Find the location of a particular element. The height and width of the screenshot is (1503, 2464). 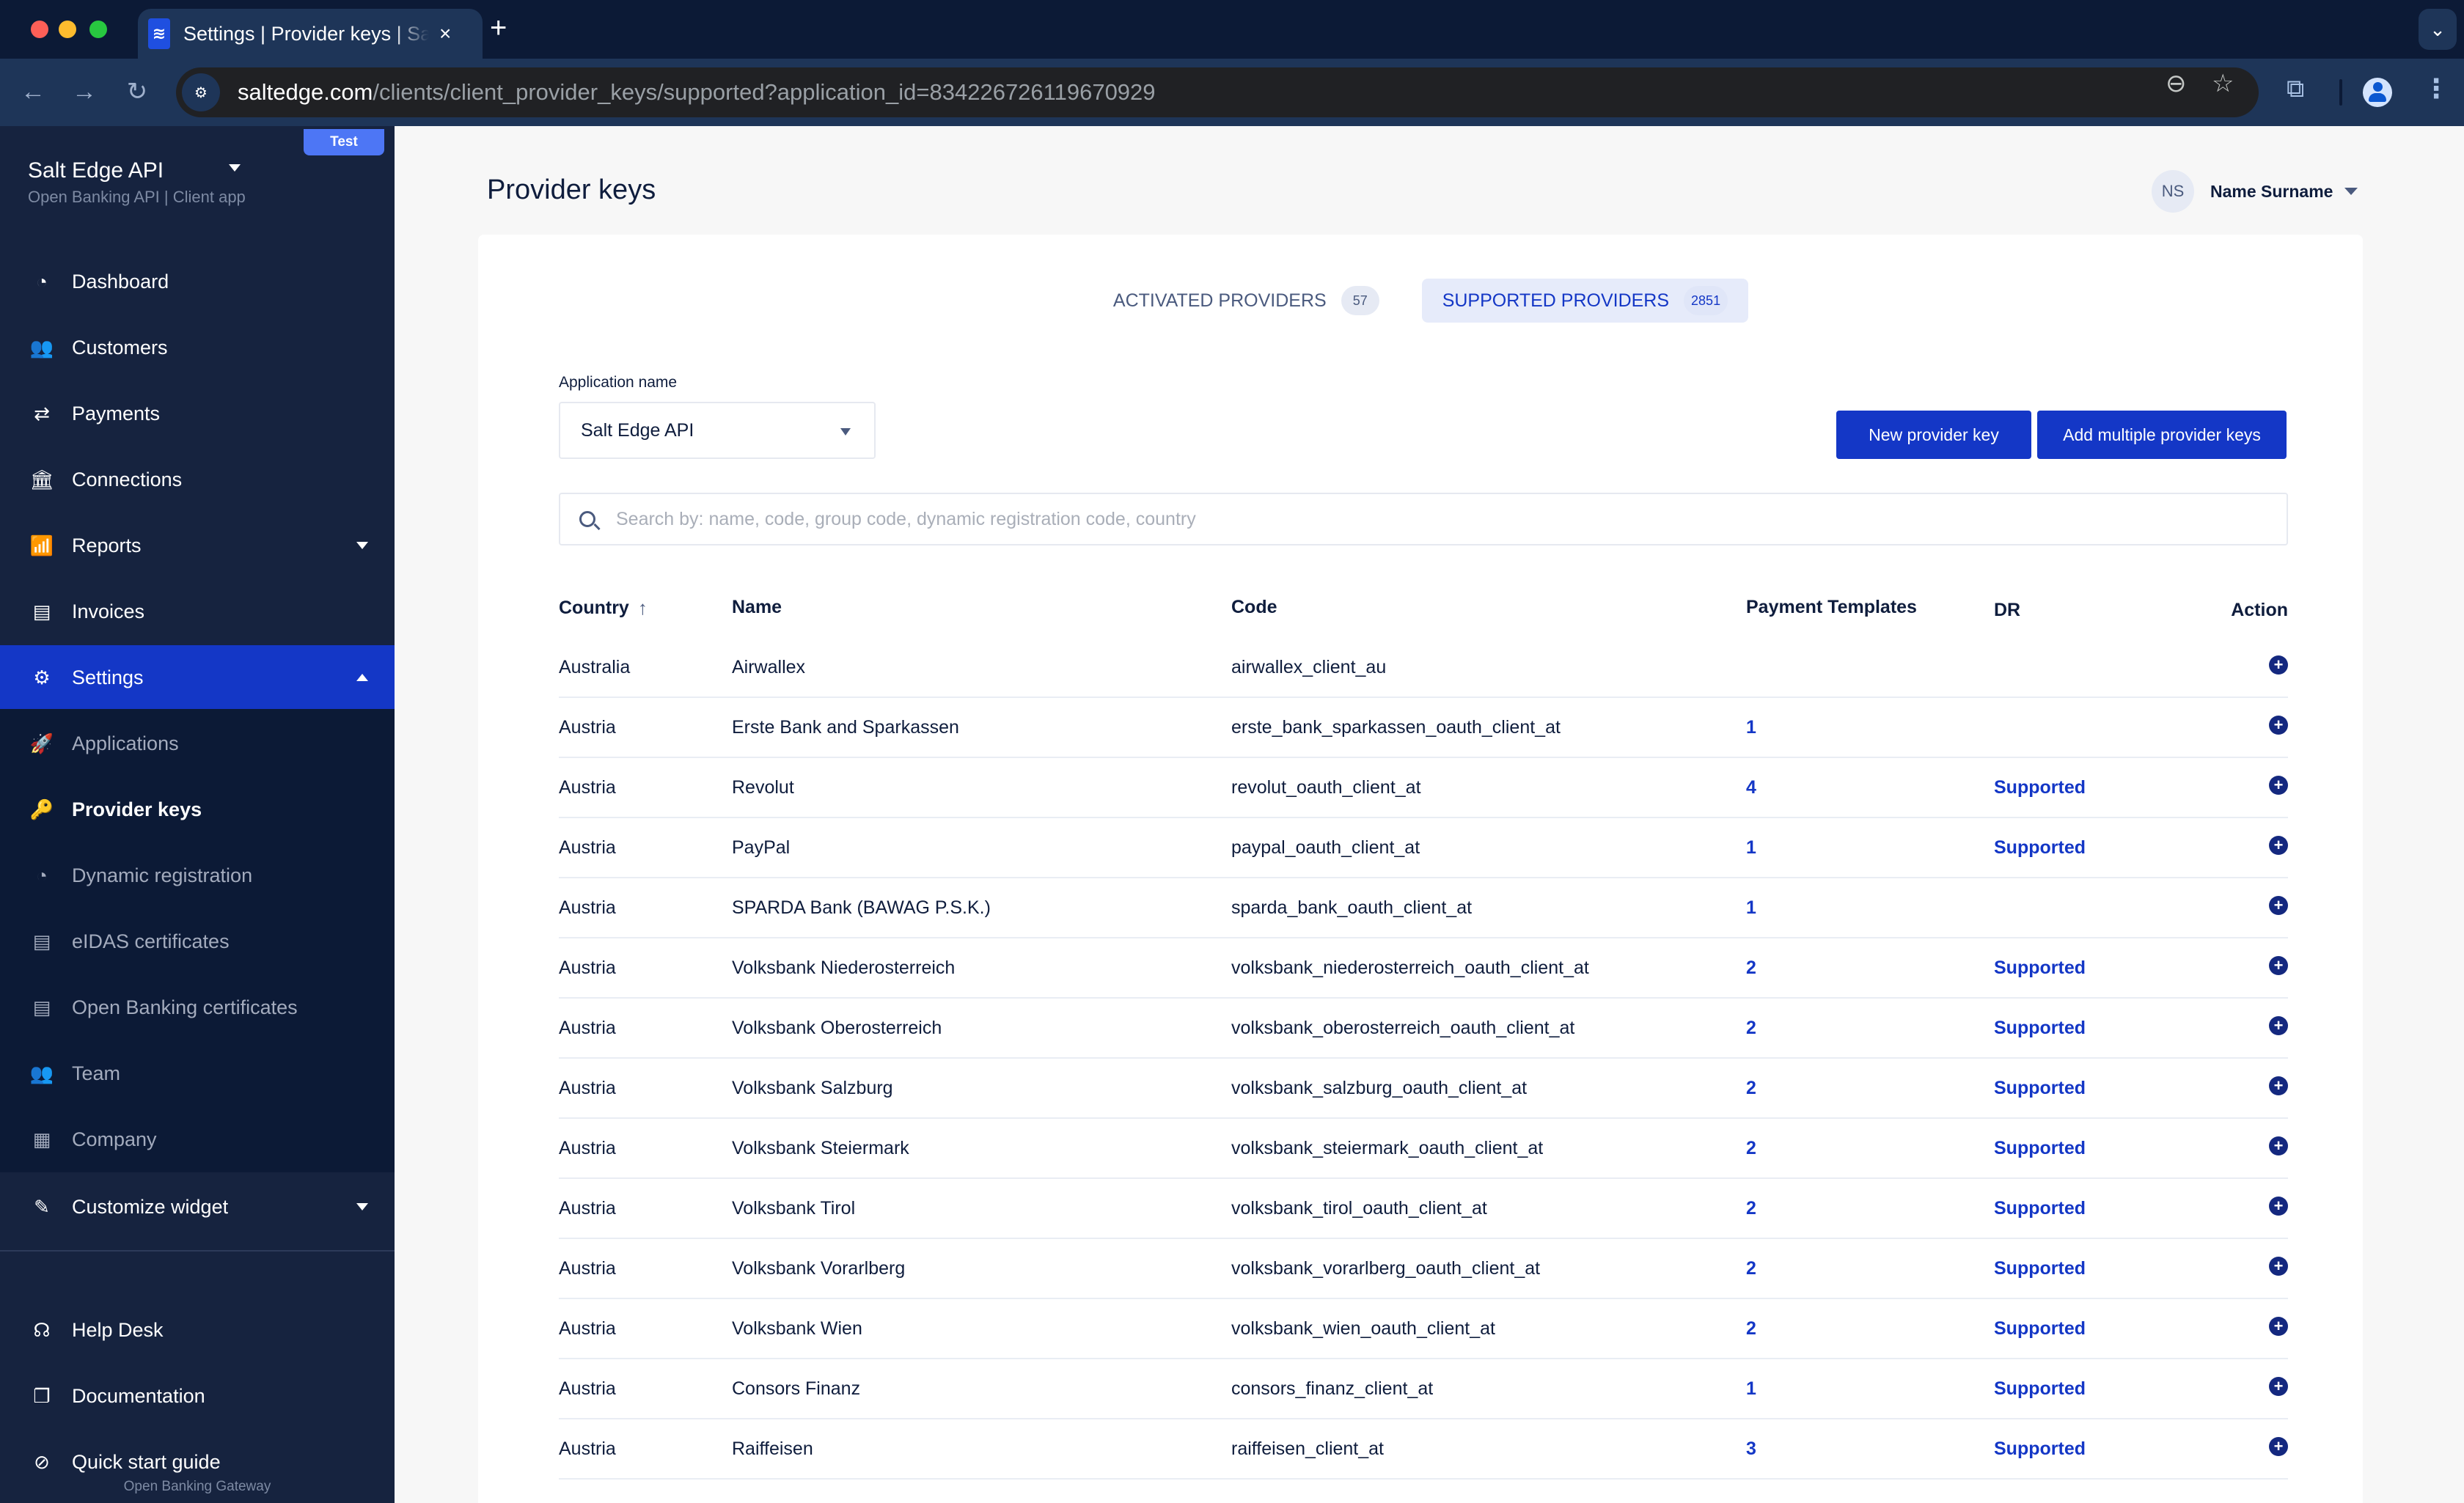

new-tab-button: + is located at coordinates (498, 29).